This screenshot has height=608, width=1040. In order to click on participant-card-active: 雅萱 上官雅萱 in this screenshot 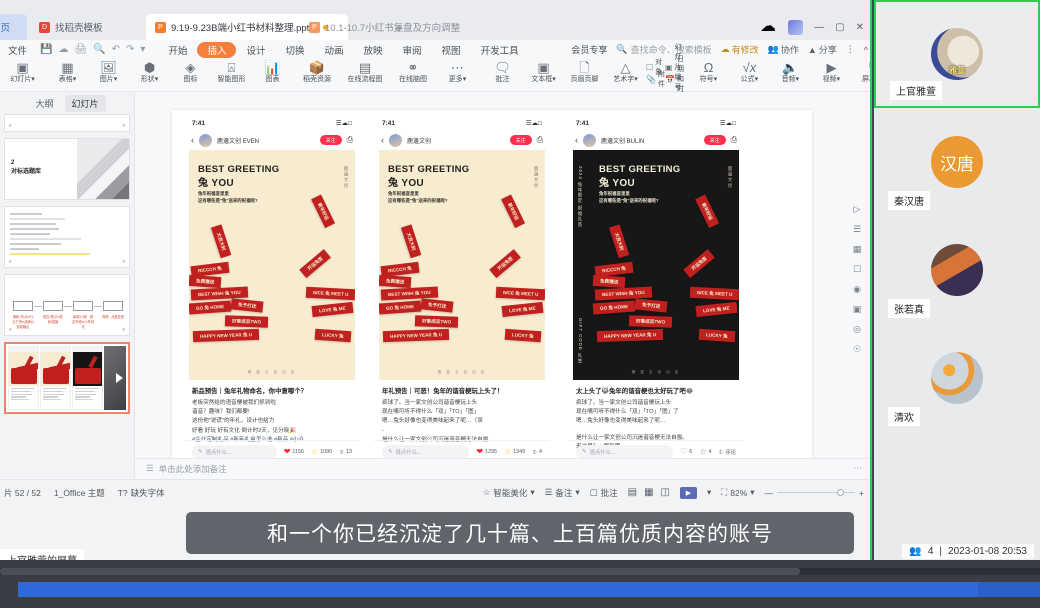, I will do `click(957, 54)`.